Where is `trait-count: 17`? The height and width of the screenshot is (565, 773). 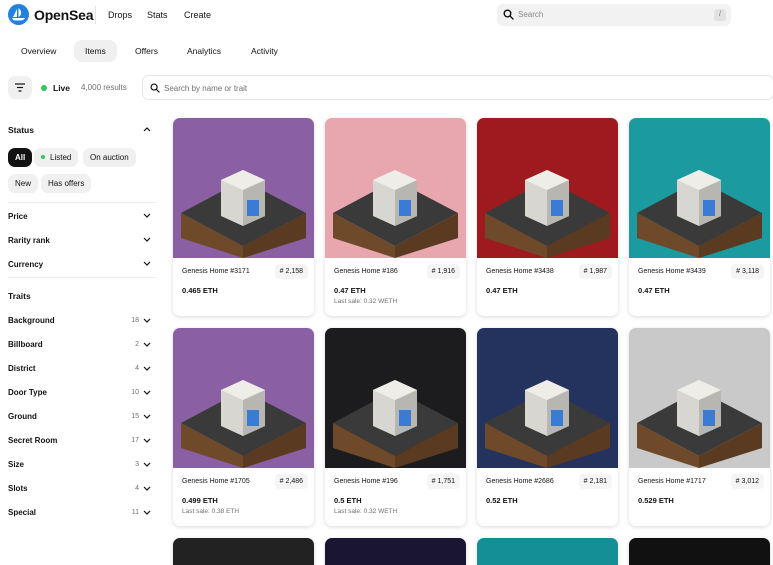
trait-count: 17 is located at coordinates (135, 440).